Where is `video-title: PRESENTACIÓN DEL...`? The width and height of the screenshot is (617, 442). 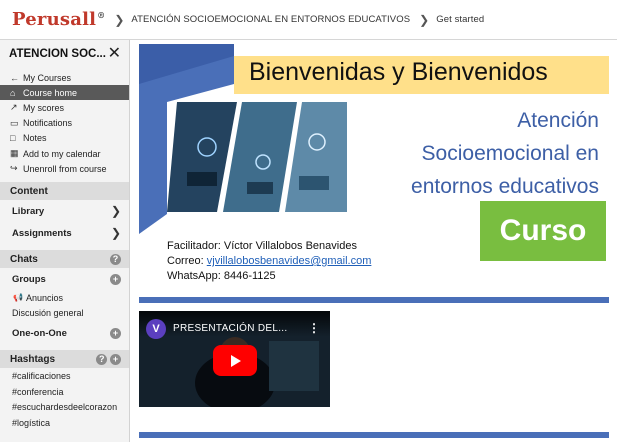
video-title: PRESENTACIÓN DEL... is located at coordinates (230, 328).